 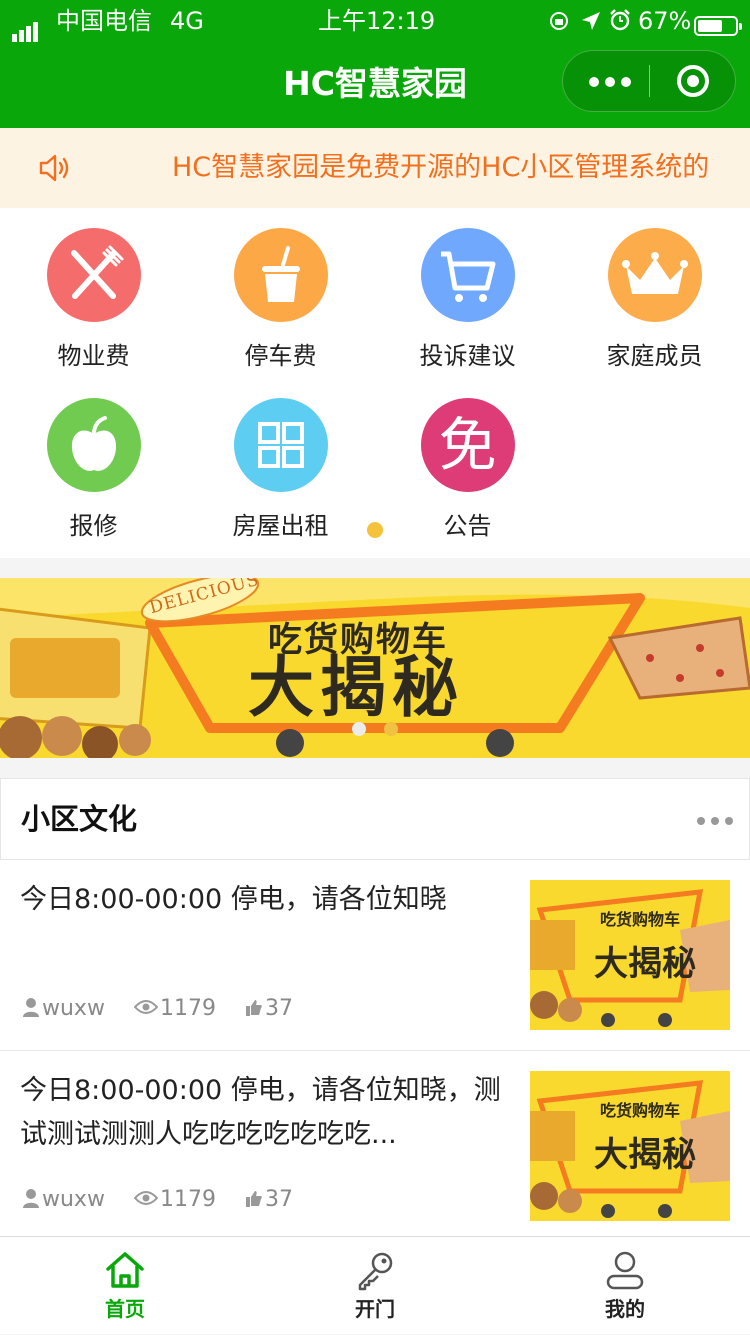 I want to click on speaker-icon, so click(x=54, y=168).